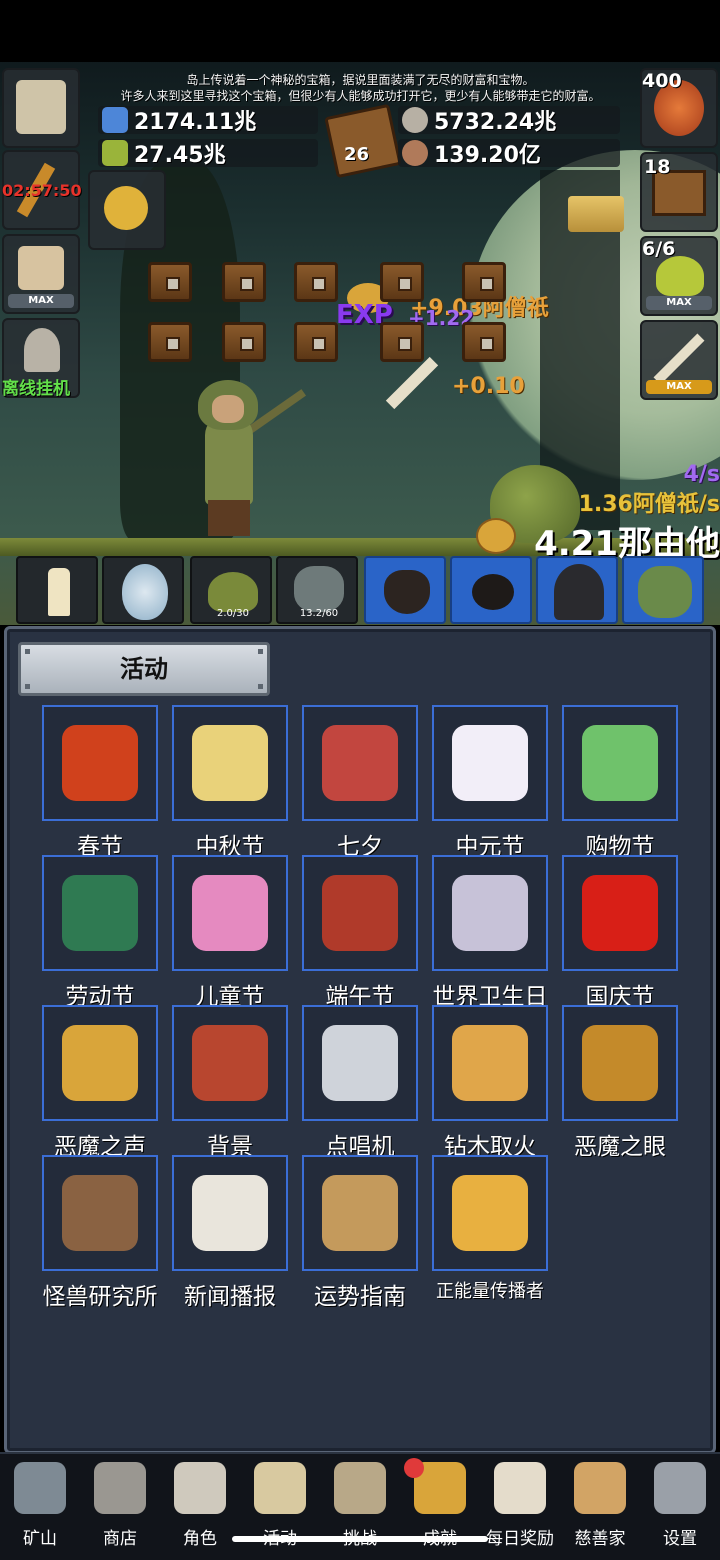 This screenshot has height=1560, width=720. Describe the element at coordinates (233, 613) in the screenshot. I see `slime-unit-progress: 2.0/30` at that location.